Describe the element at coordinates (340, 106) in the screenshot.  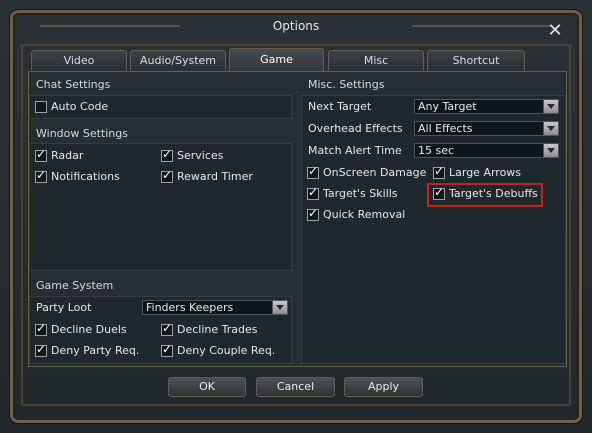
I see `next-target-label: Next Target` at that location.